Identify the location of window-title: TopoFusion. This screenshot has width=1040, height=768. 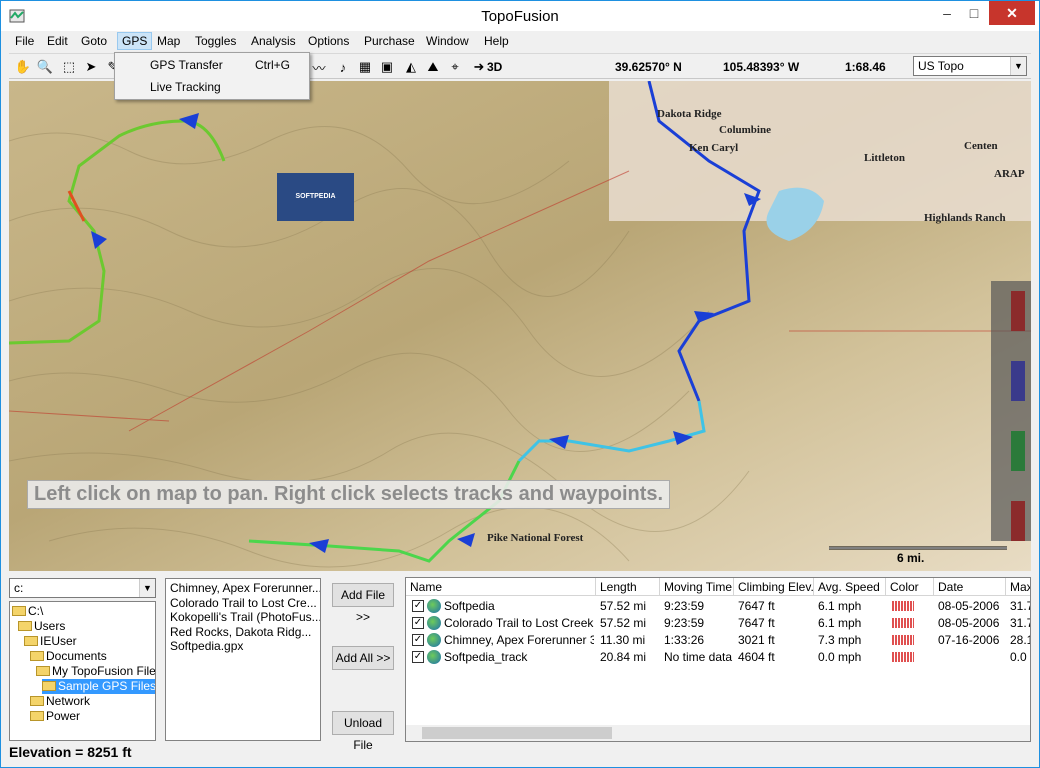
(520, 16).